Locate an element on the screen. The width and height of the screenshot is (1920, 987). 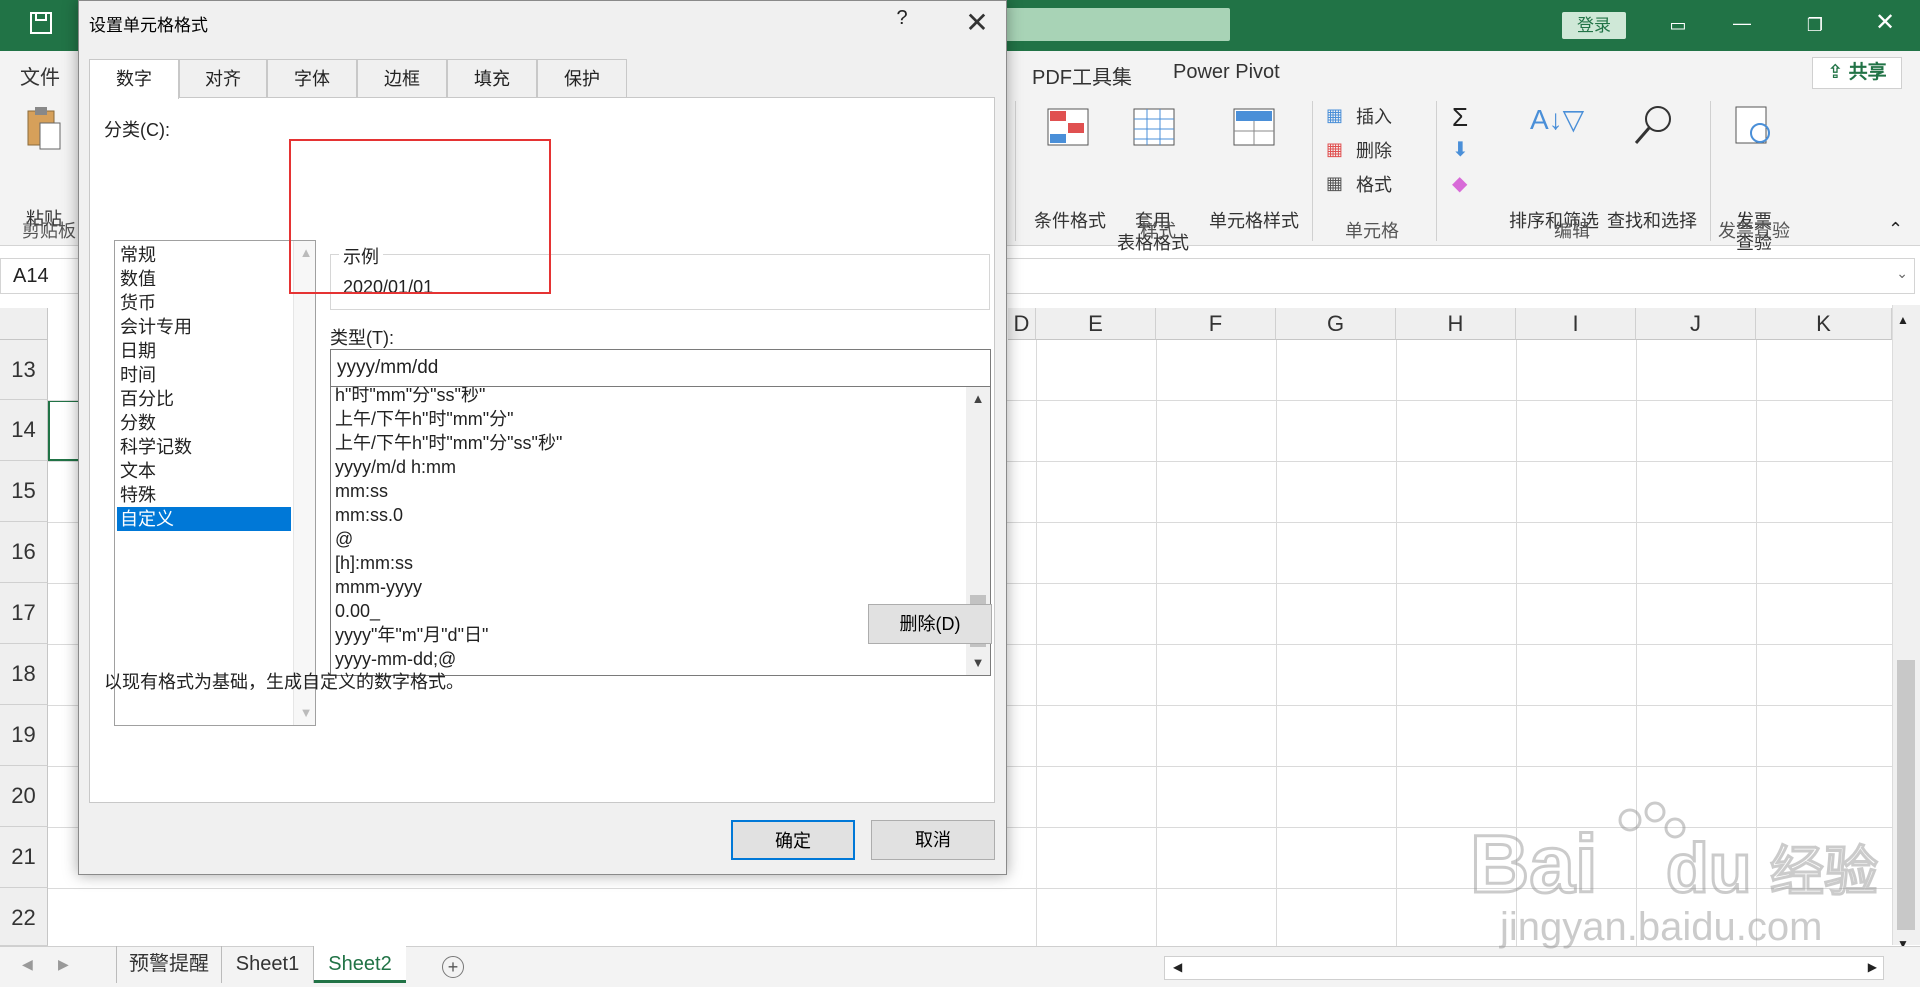
formula-bar: ⌄ is located at coordinates (1447, 276).